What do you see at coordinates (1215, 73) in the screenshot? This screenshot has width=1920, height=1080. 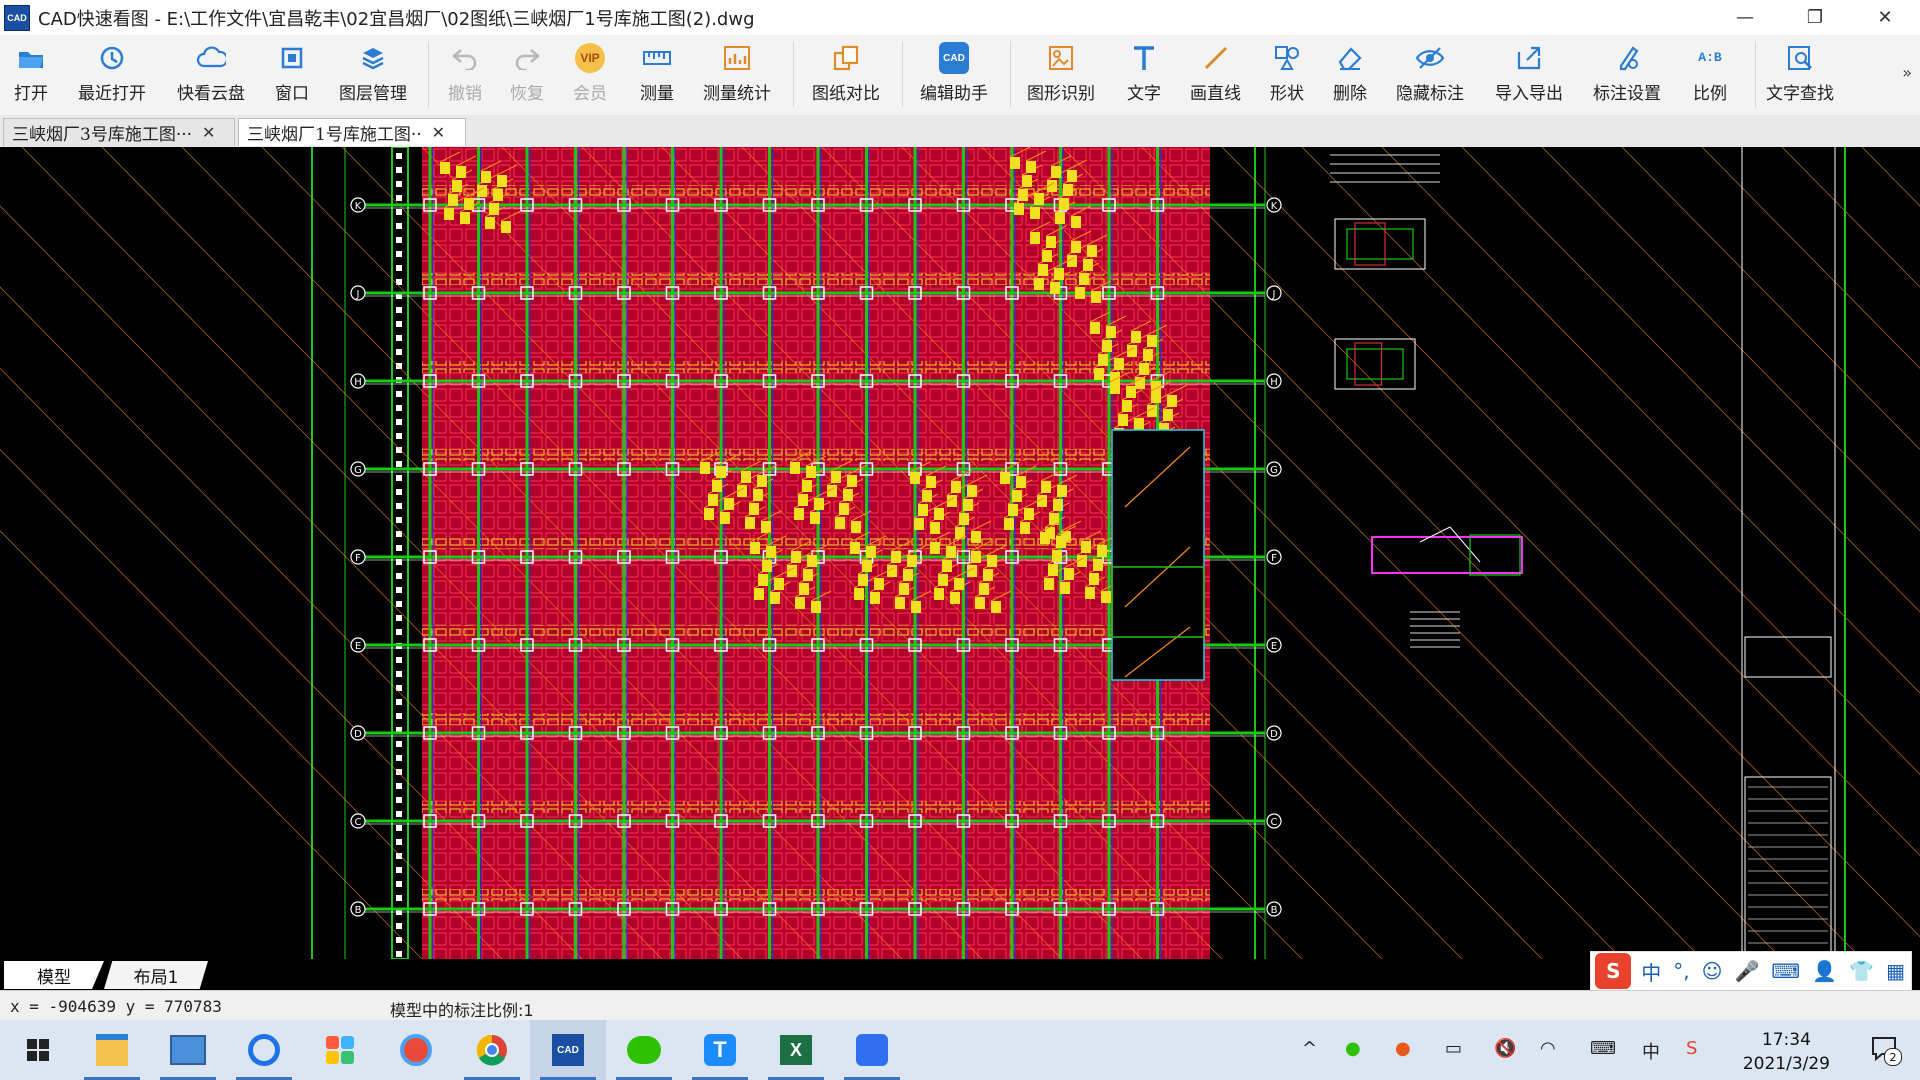 I see `draw-line-button: 画直线` at bounding box center [1215, 73].